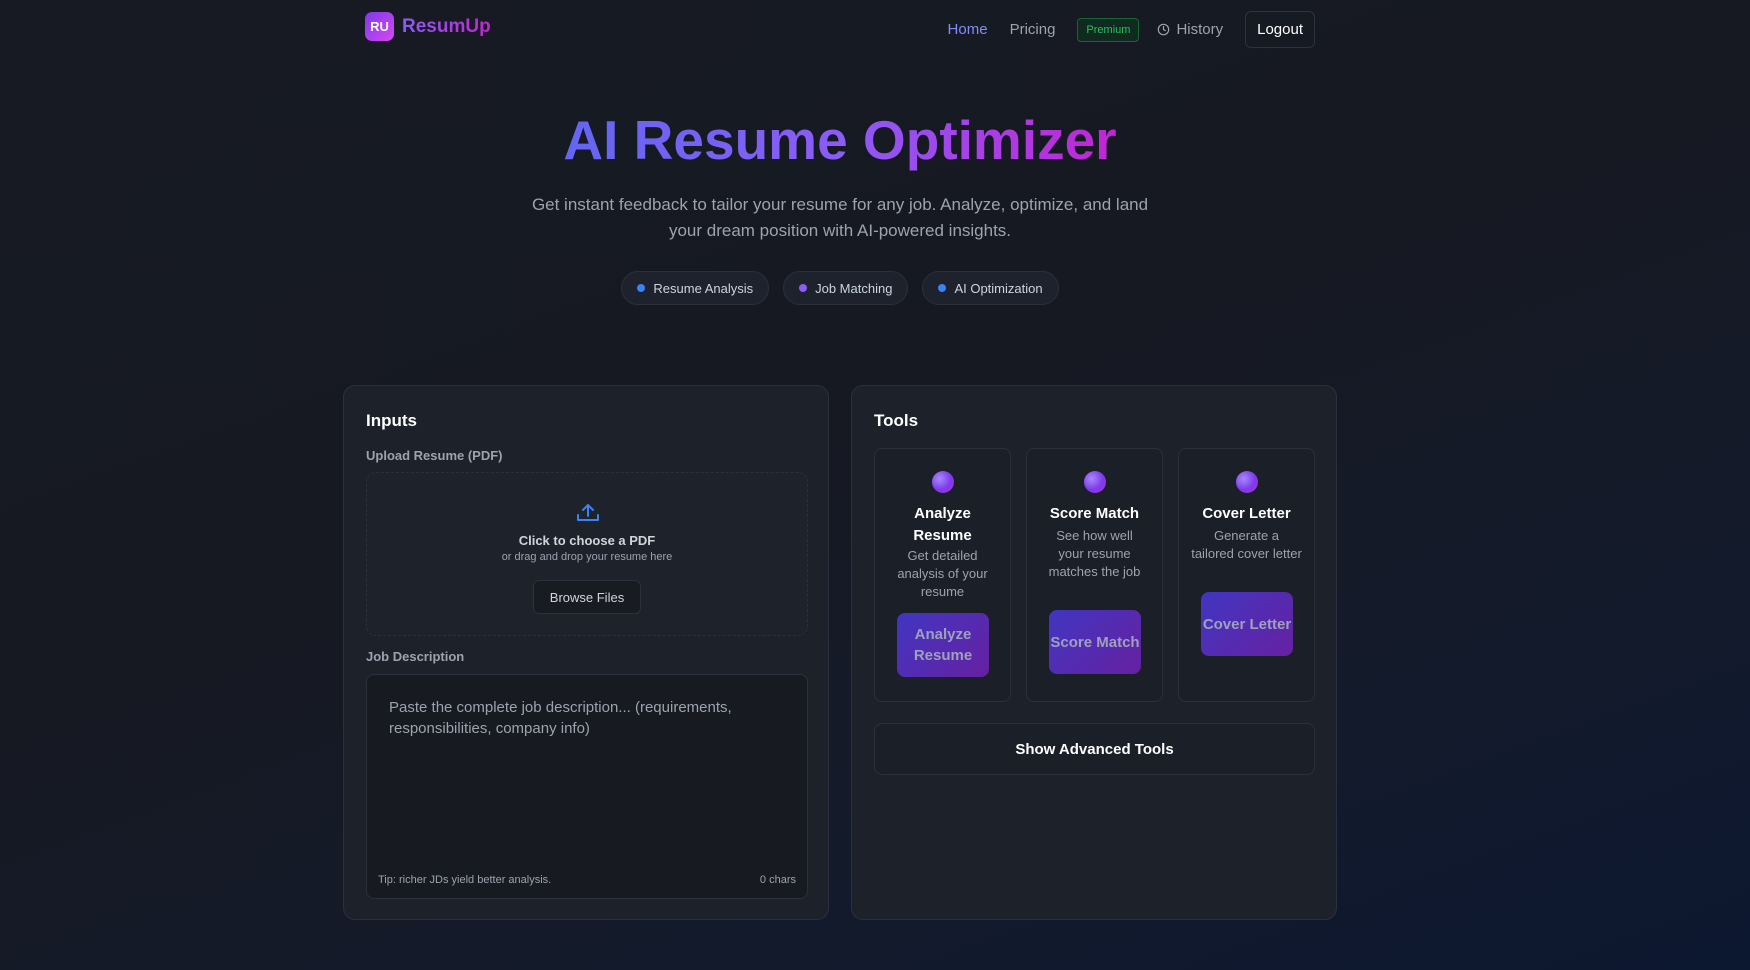 This screenshot has height=970, width=1750. What do you see at coordinates (968, 29) in the screenshot?
I see `nav-home-link: Home` at bounding box center [968, 29].